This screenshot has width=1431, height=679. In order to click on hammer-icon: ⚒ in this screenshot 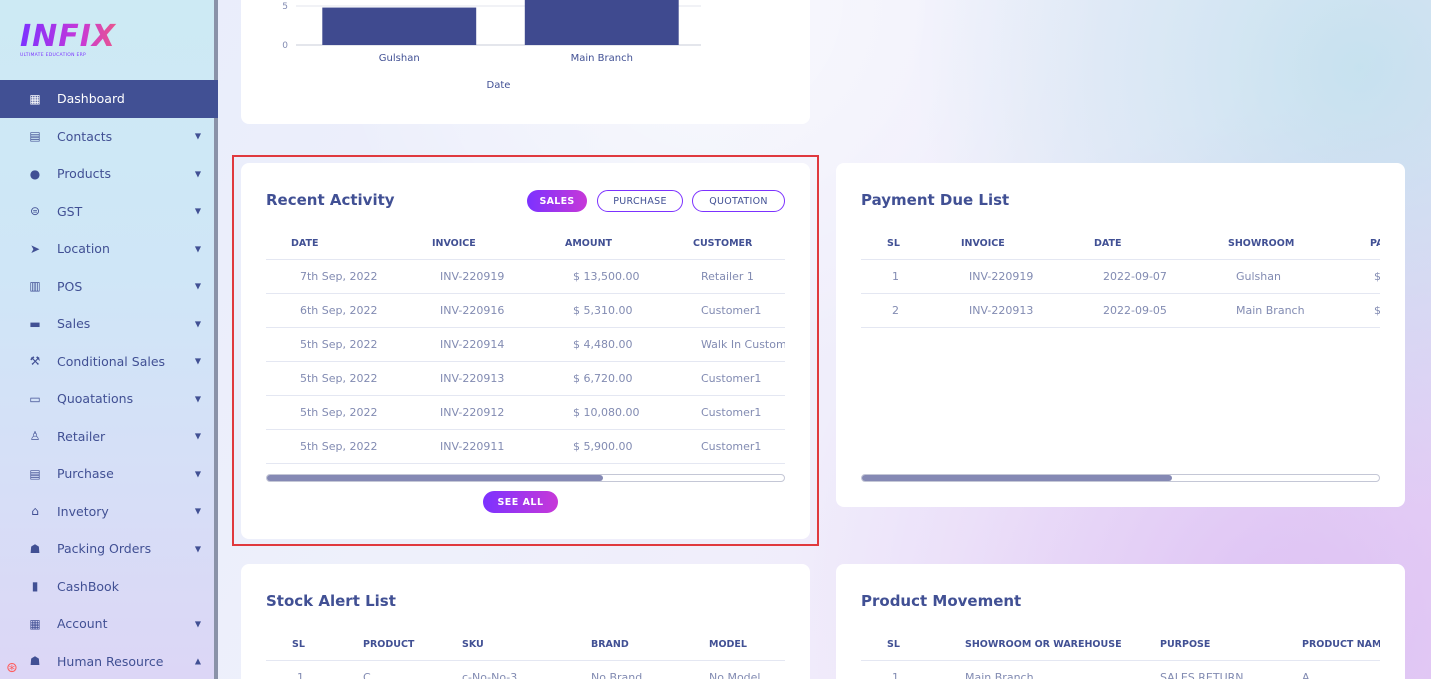, I will do `click(35, 361)`.